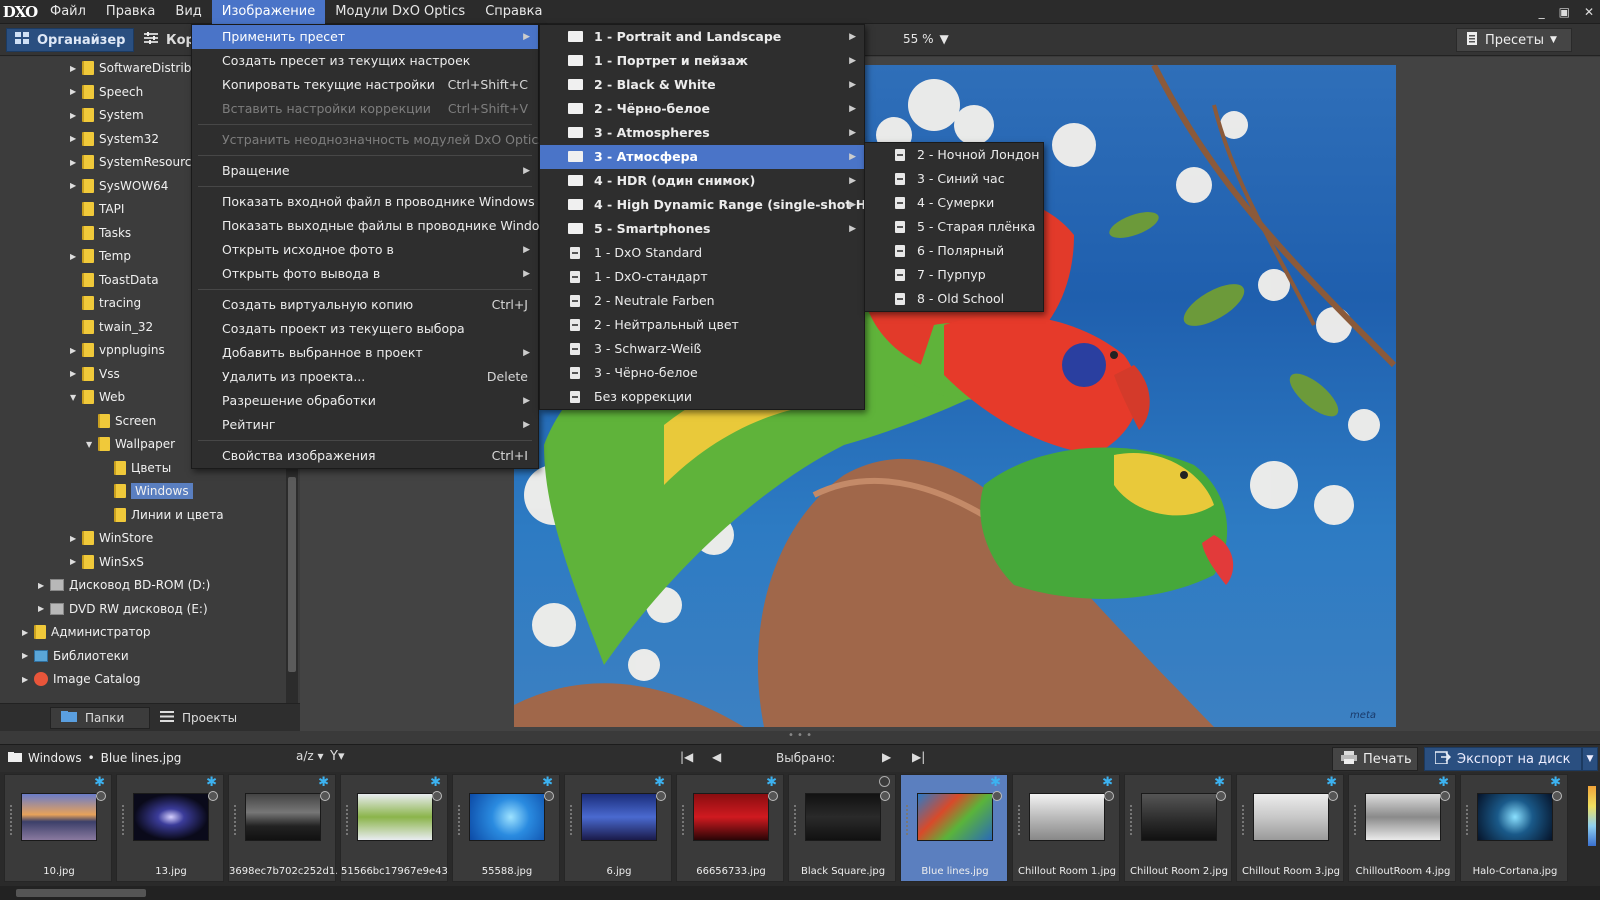 The height and width of the screenshot is (900, 1600). Describe the element at coordinates (1503, 759) in the screenshot. I see `export-to-disk-button: Экспорт на диск` at that location.